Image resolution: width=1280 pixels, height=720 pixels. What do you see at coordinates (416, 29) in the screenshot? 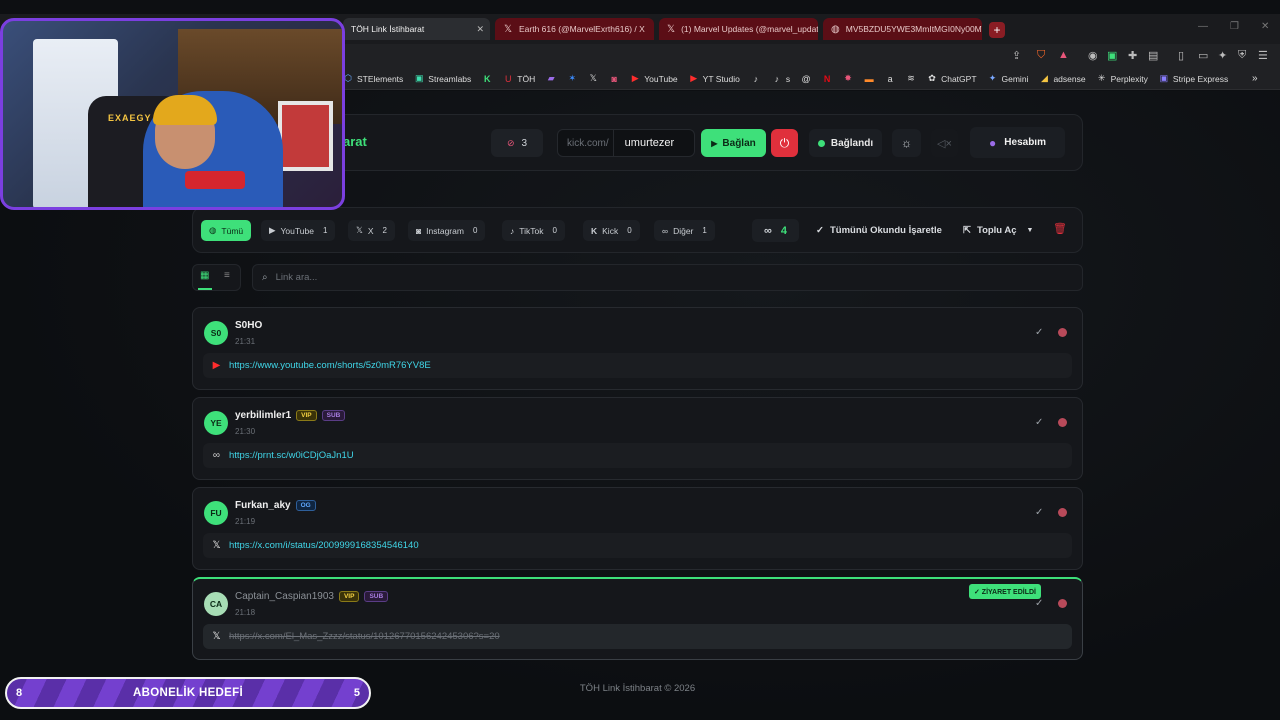
I see `tab-toh-link: TÖH Link İstihbarat ✕` at bounding box center [416, 29].